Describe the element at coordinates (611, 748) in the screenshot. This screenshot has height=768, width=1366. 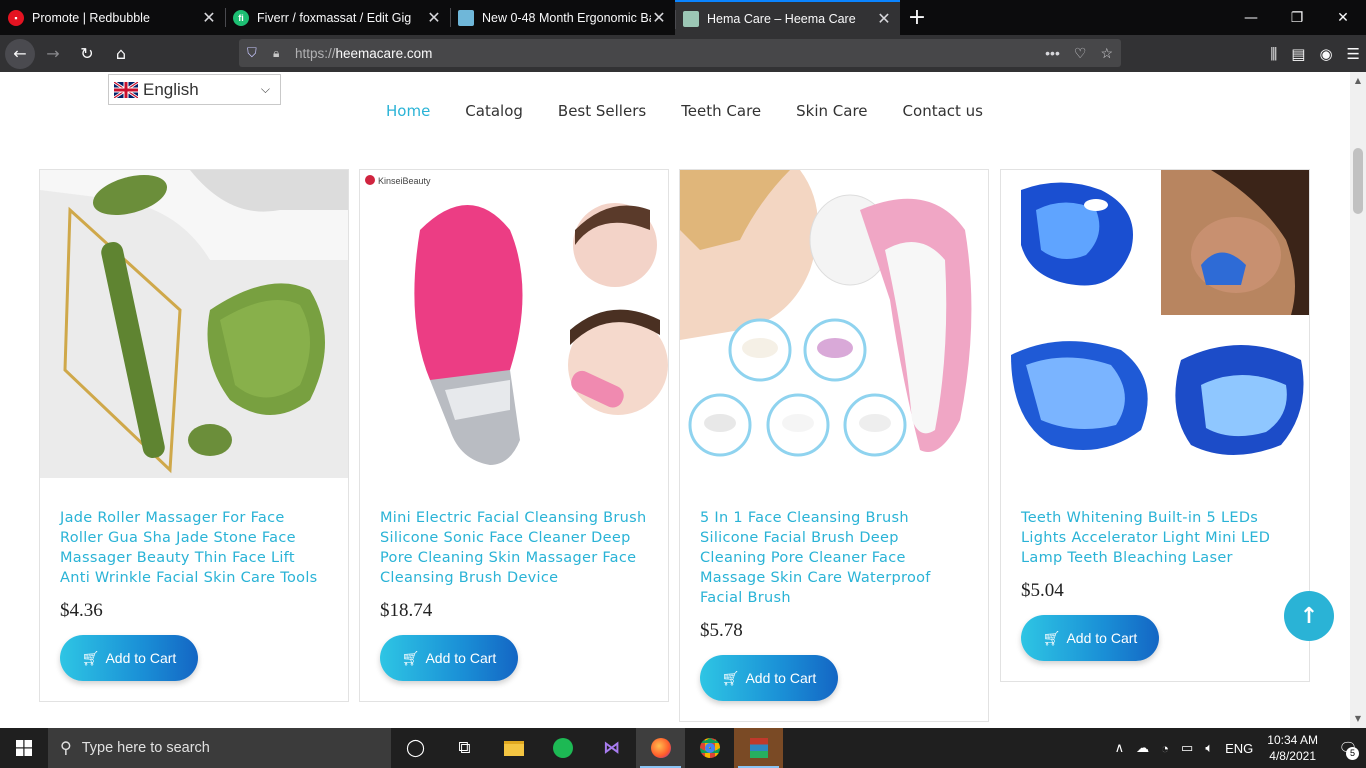
I see `visual-studio-icon: ⋈` at that location.